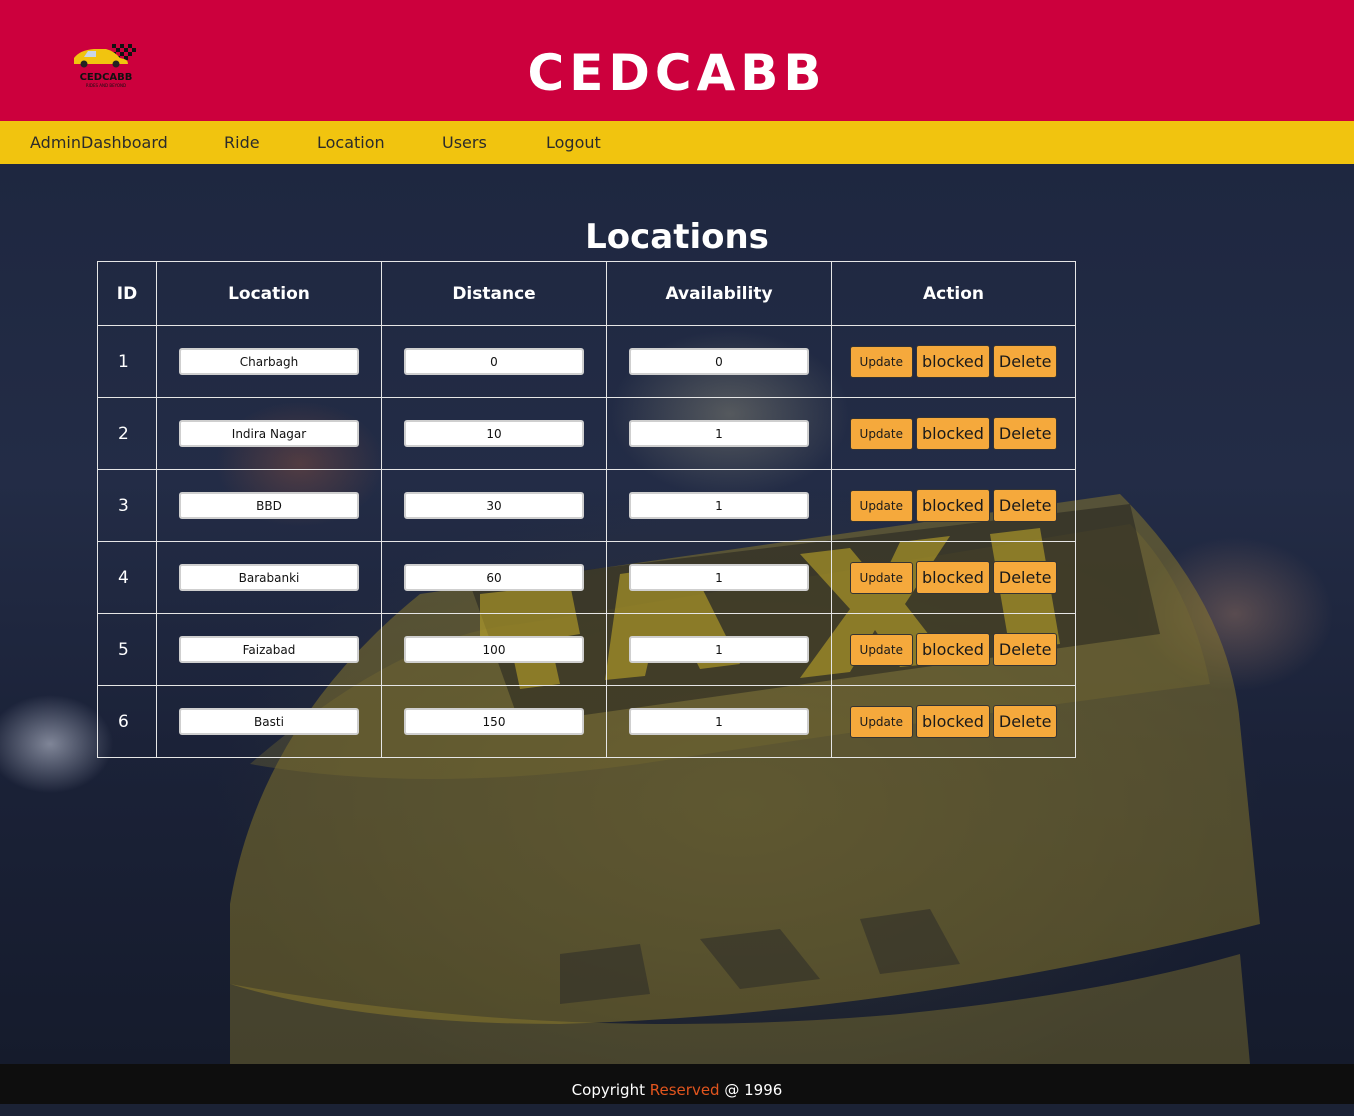 The height and width of the screenshot is (1116, 1354). Describe the element at coordinates (127, 505) in the screenshot. I see `row-id: 3` at that location.